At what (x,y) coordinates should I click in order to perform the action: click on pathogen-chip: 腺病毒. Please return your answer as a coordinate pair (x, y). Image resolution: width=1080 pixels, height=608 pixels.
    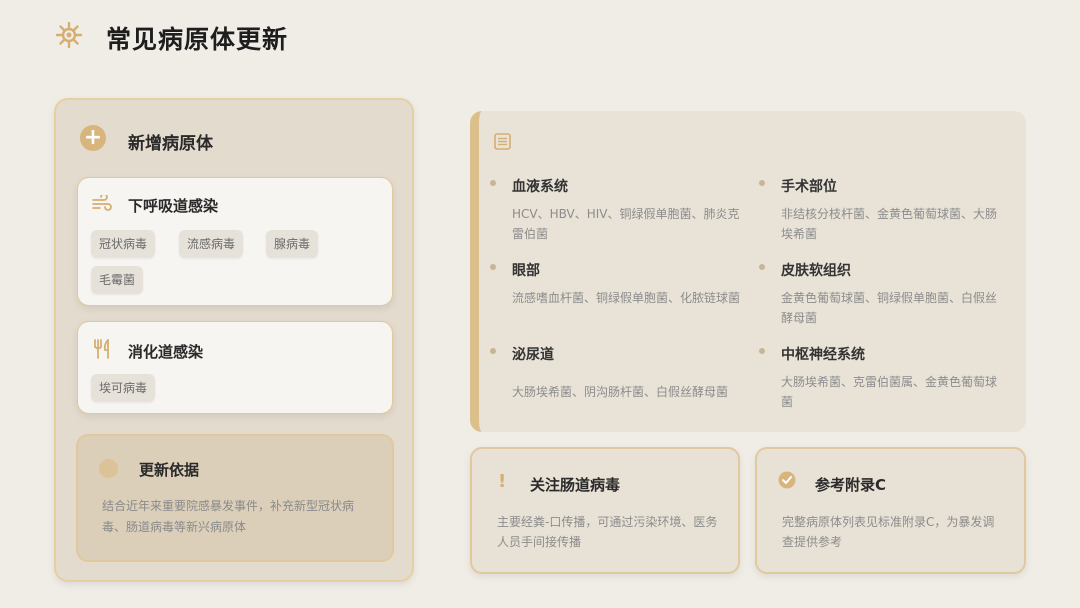
    Looking at the image, I should click on (292, 244).